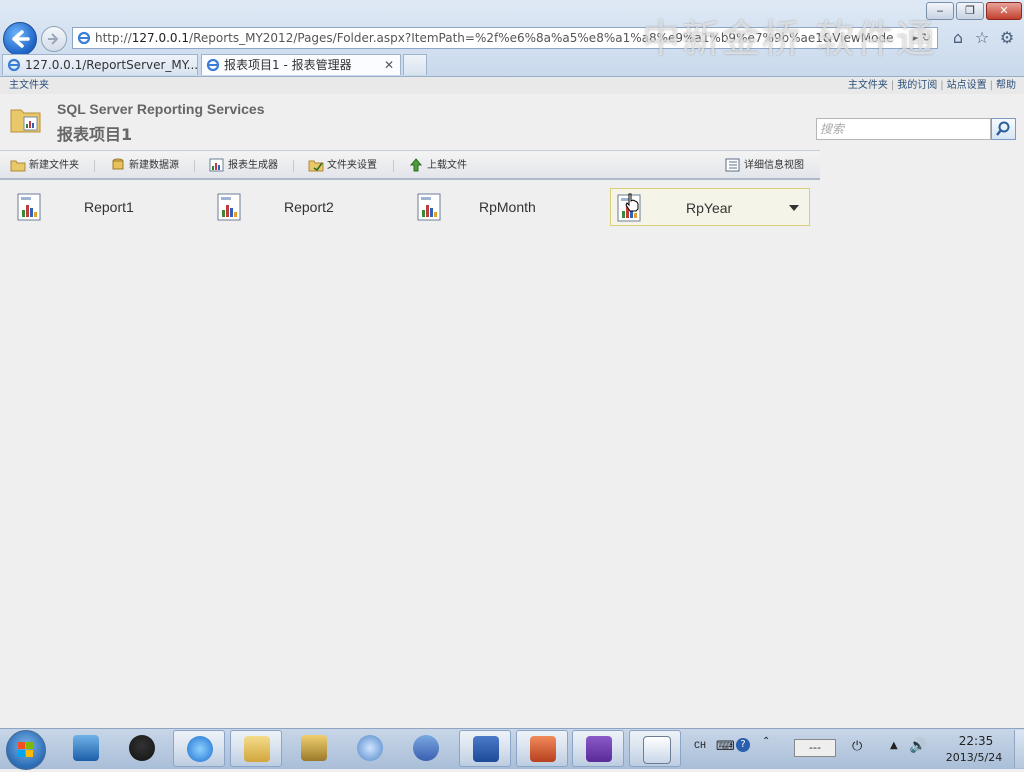 The height and width of the screenshot is (772, 1024). I want to click on folder-toolbar: 新建文件夹 新建数据源 报表生成器 文件夹设置 上载文件 详细信息视图, so click(410, 165).